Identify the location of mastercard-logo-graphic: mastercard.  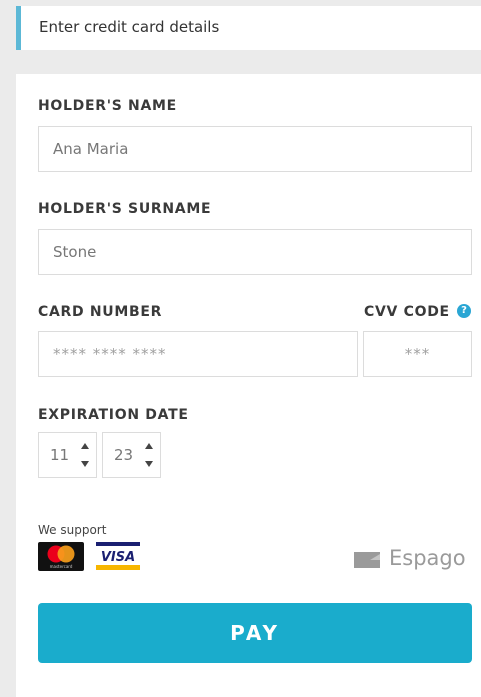
(61, 557).